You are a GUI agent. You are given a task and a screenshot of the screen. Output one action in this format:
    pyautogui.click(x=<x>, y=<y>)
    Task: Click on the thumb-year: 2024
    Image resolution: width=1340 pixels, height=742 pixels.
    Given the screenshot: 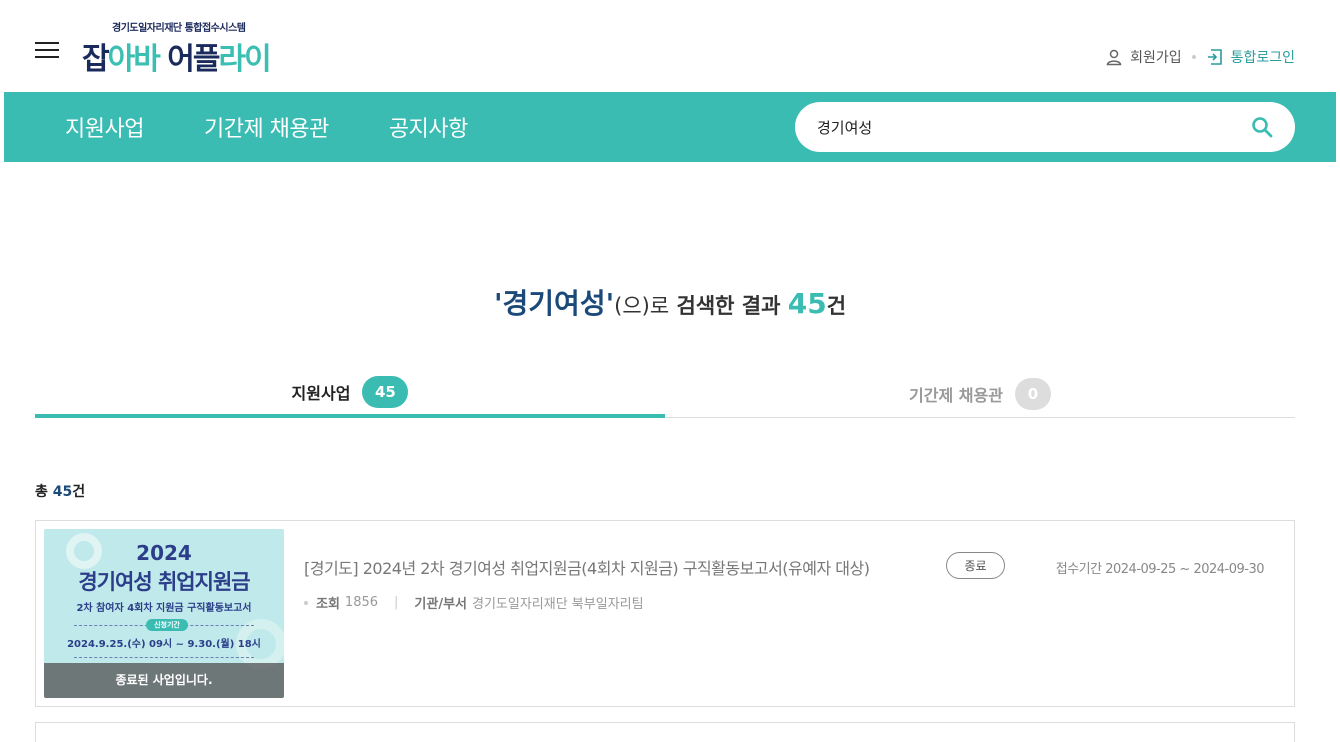 What is the action you would take?
    pyautogui.click(x=164, y=553)
    